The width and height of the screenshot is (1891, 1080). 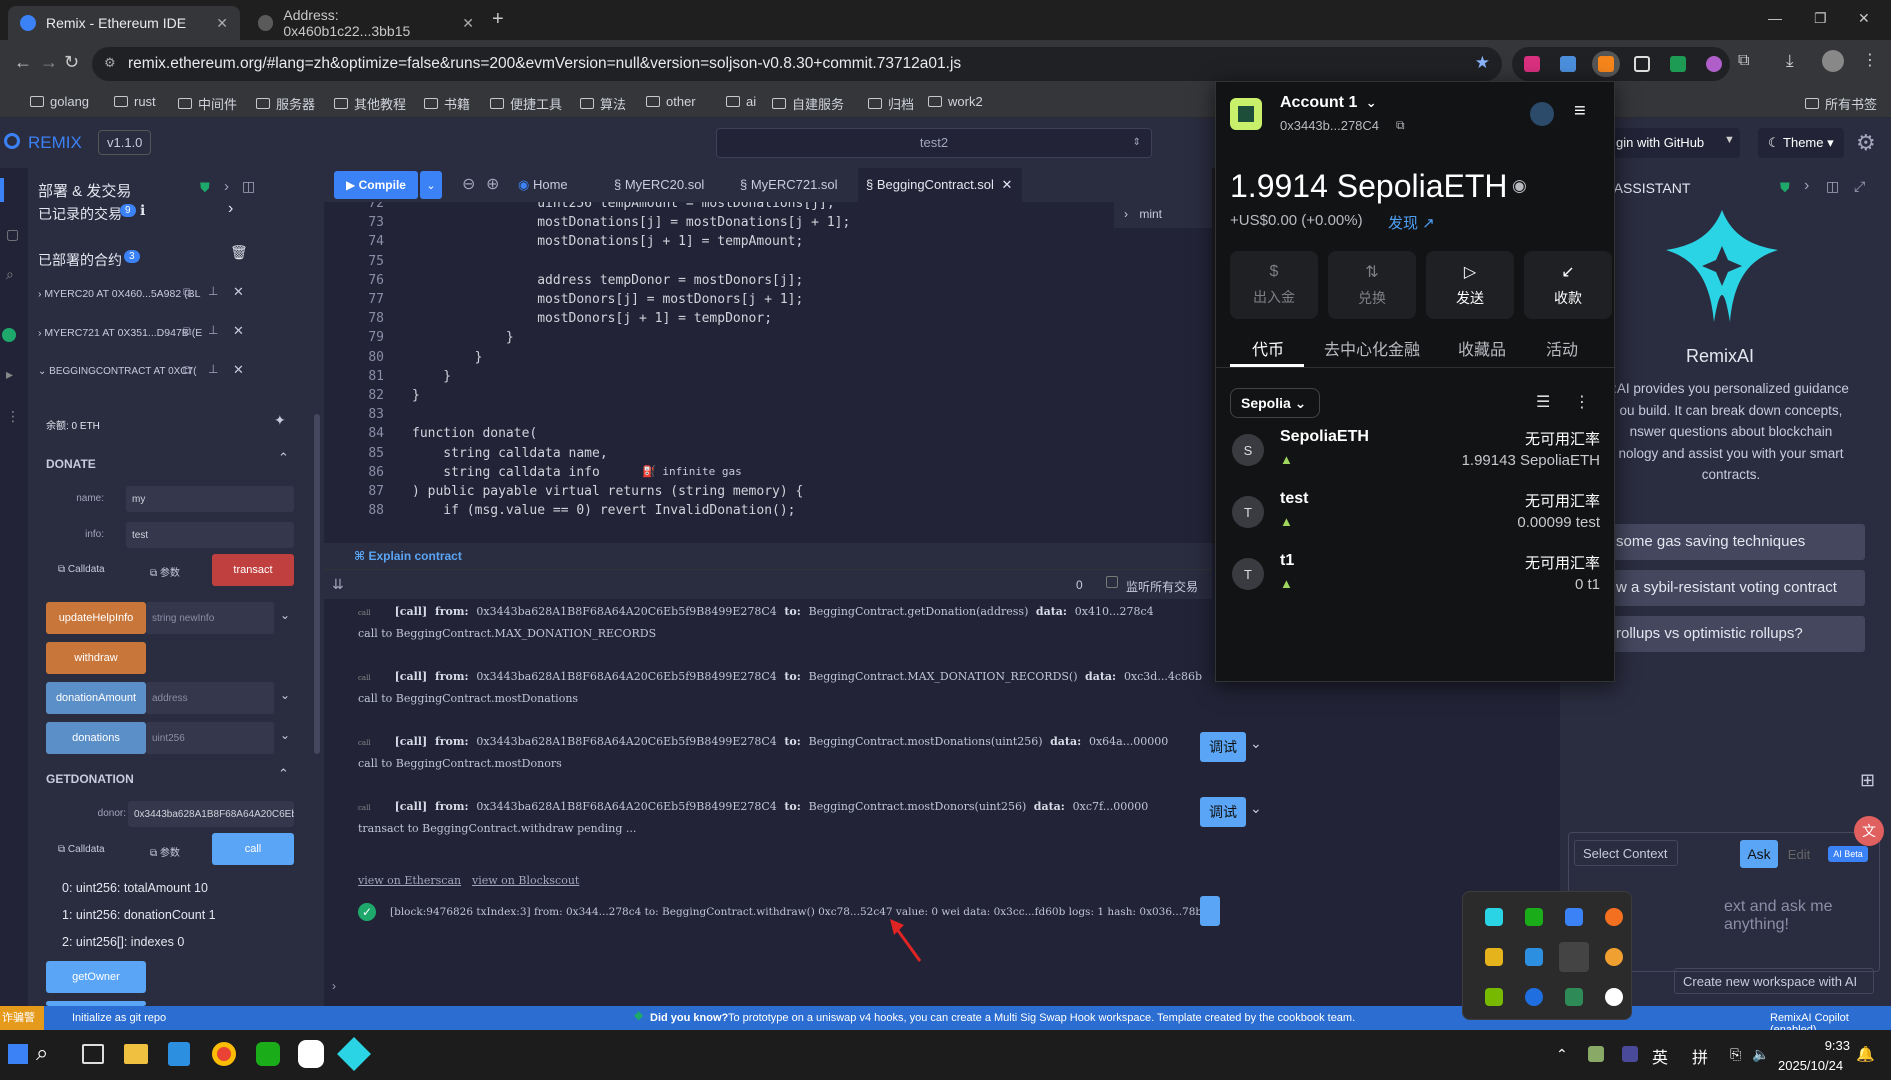 What do you see at coordinates (1574, 997) in the screenshot?
I see `security-icon` at bounding box center [1574, 997].